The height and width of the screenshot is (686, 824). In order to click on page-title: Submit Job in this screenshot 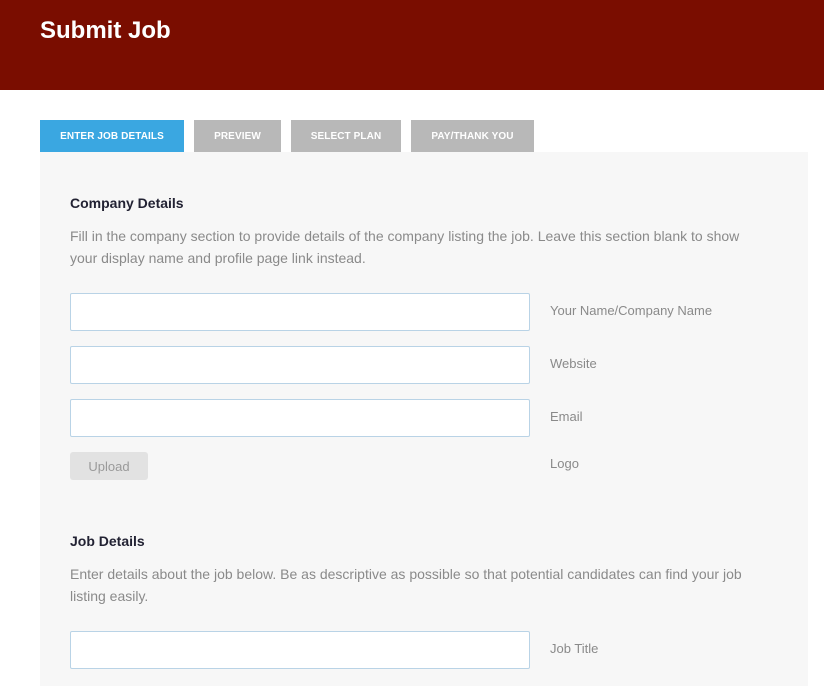, I will do `click(105, 30)`.